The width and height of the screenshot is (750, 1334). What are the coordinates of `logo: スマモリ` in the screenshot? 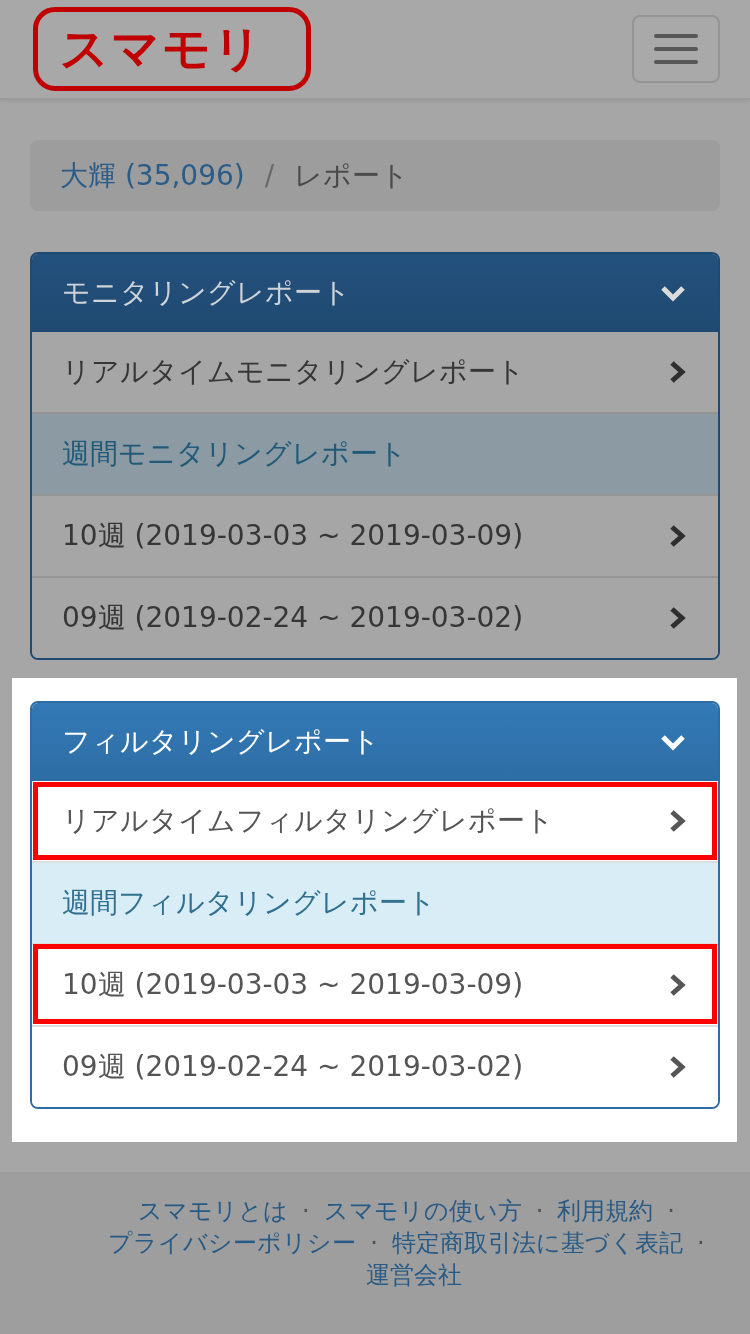 It's located at (172, 49).